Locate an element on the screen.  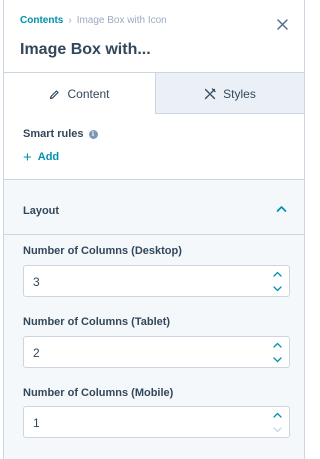
columns-tablet-decrement is located at coordinates (277, 359).